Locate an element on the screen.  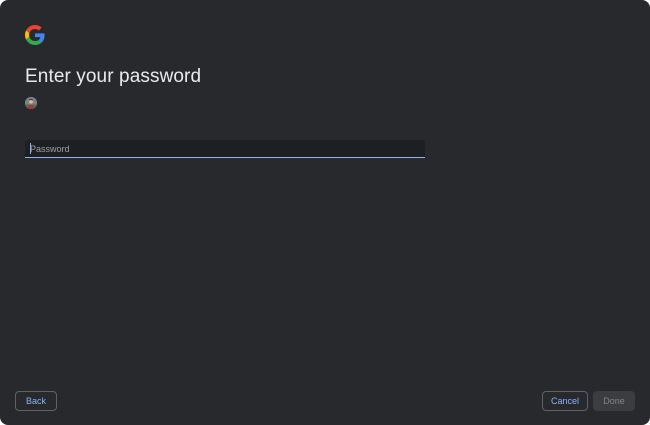
account-avatar is located at coordinates (31, 103).